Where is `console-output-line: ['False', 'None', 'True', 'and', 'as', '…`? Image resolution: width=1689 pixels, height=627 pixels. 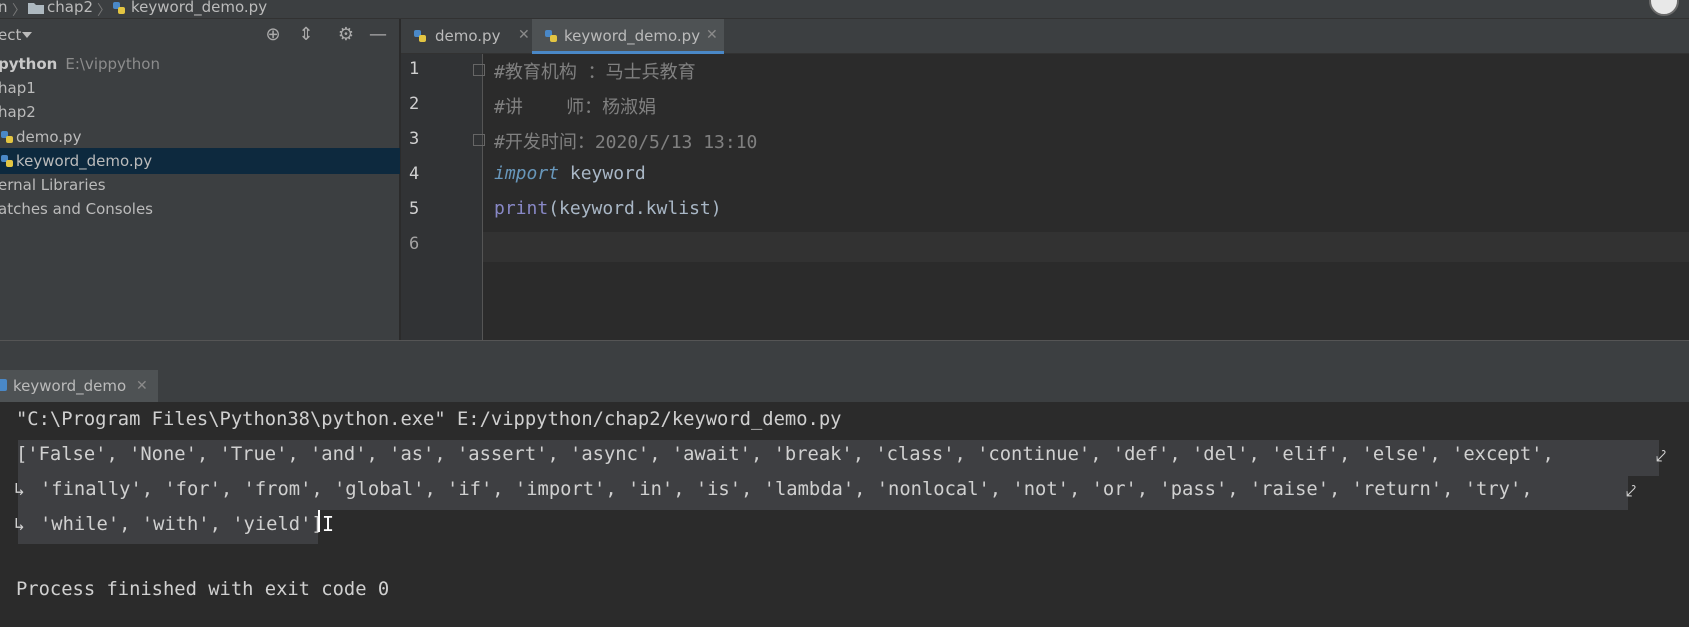 console-output-line: ['False', 'None', 'True', 'and', 'as', '… is located at coordinates (791, 454).